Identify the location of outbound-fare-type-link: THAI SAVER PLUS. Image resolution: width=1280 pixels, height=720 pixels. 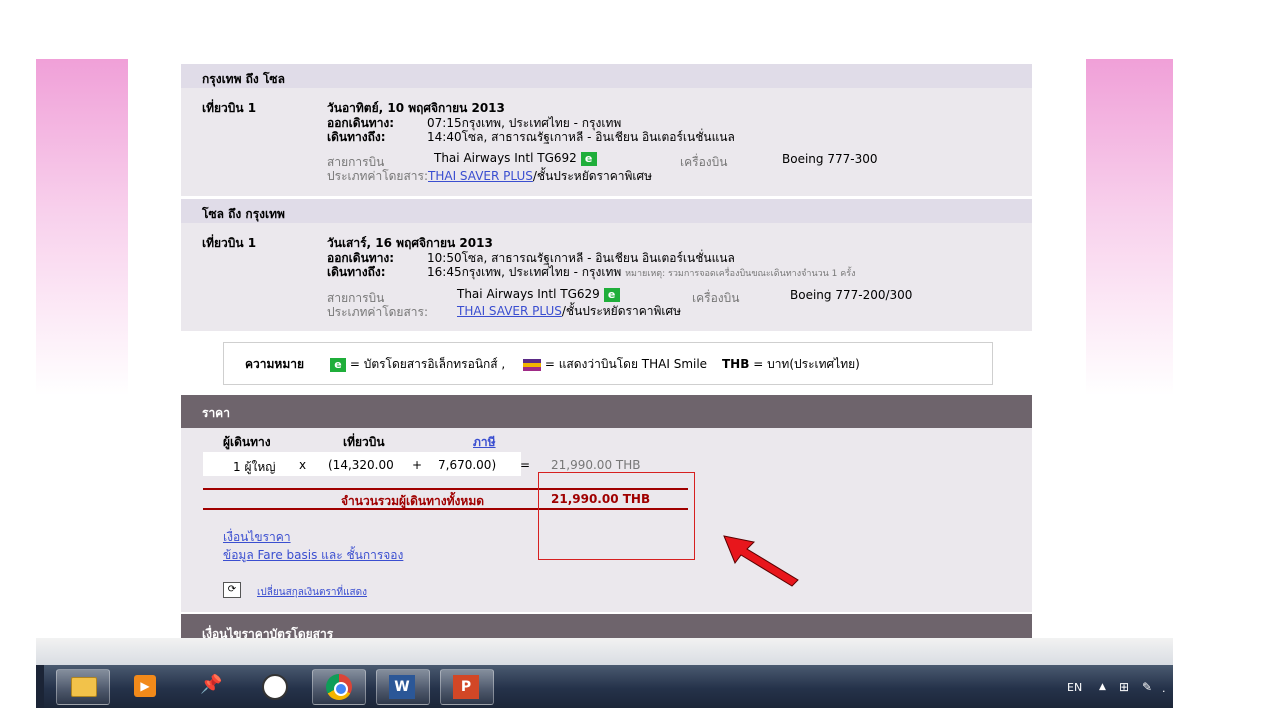
(480, 176).